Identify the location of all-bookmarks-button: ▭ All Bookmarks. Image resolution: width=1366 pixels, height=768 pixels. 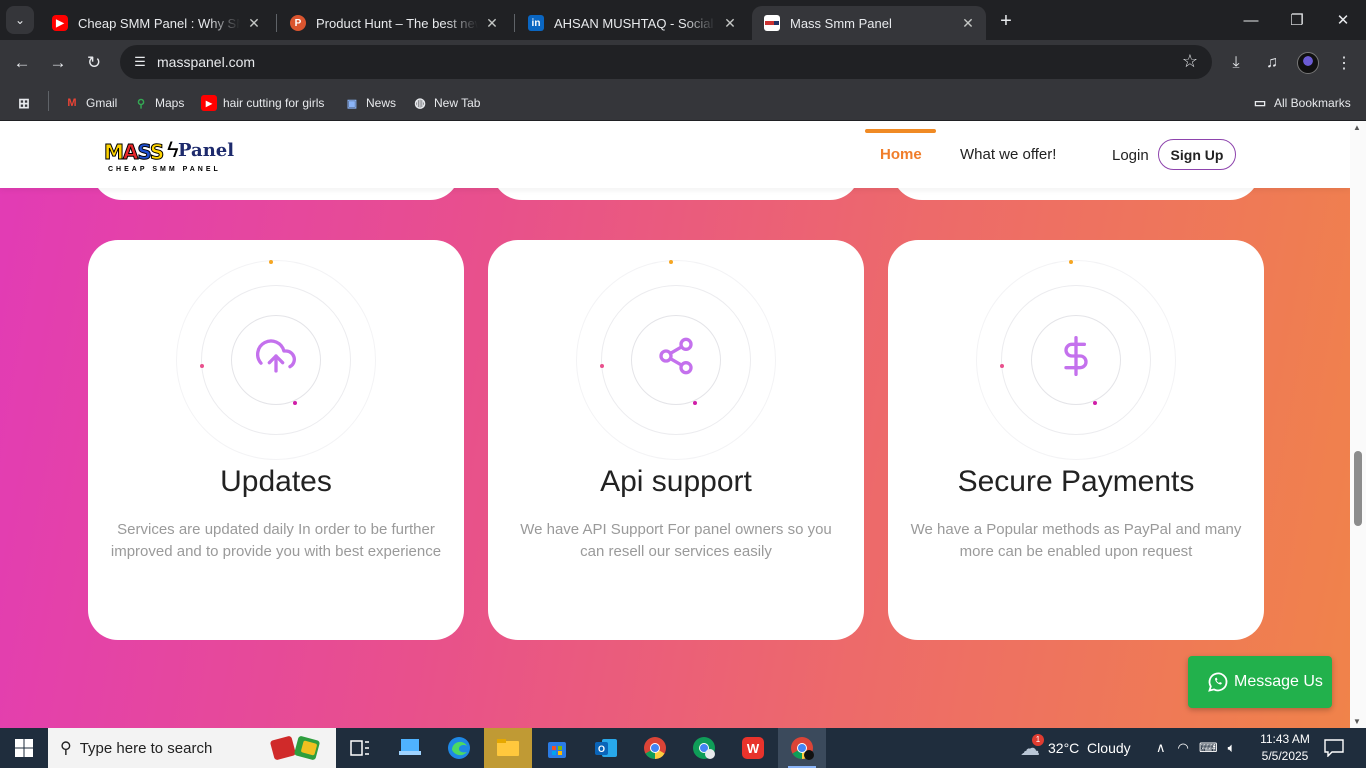
(1301, 103).